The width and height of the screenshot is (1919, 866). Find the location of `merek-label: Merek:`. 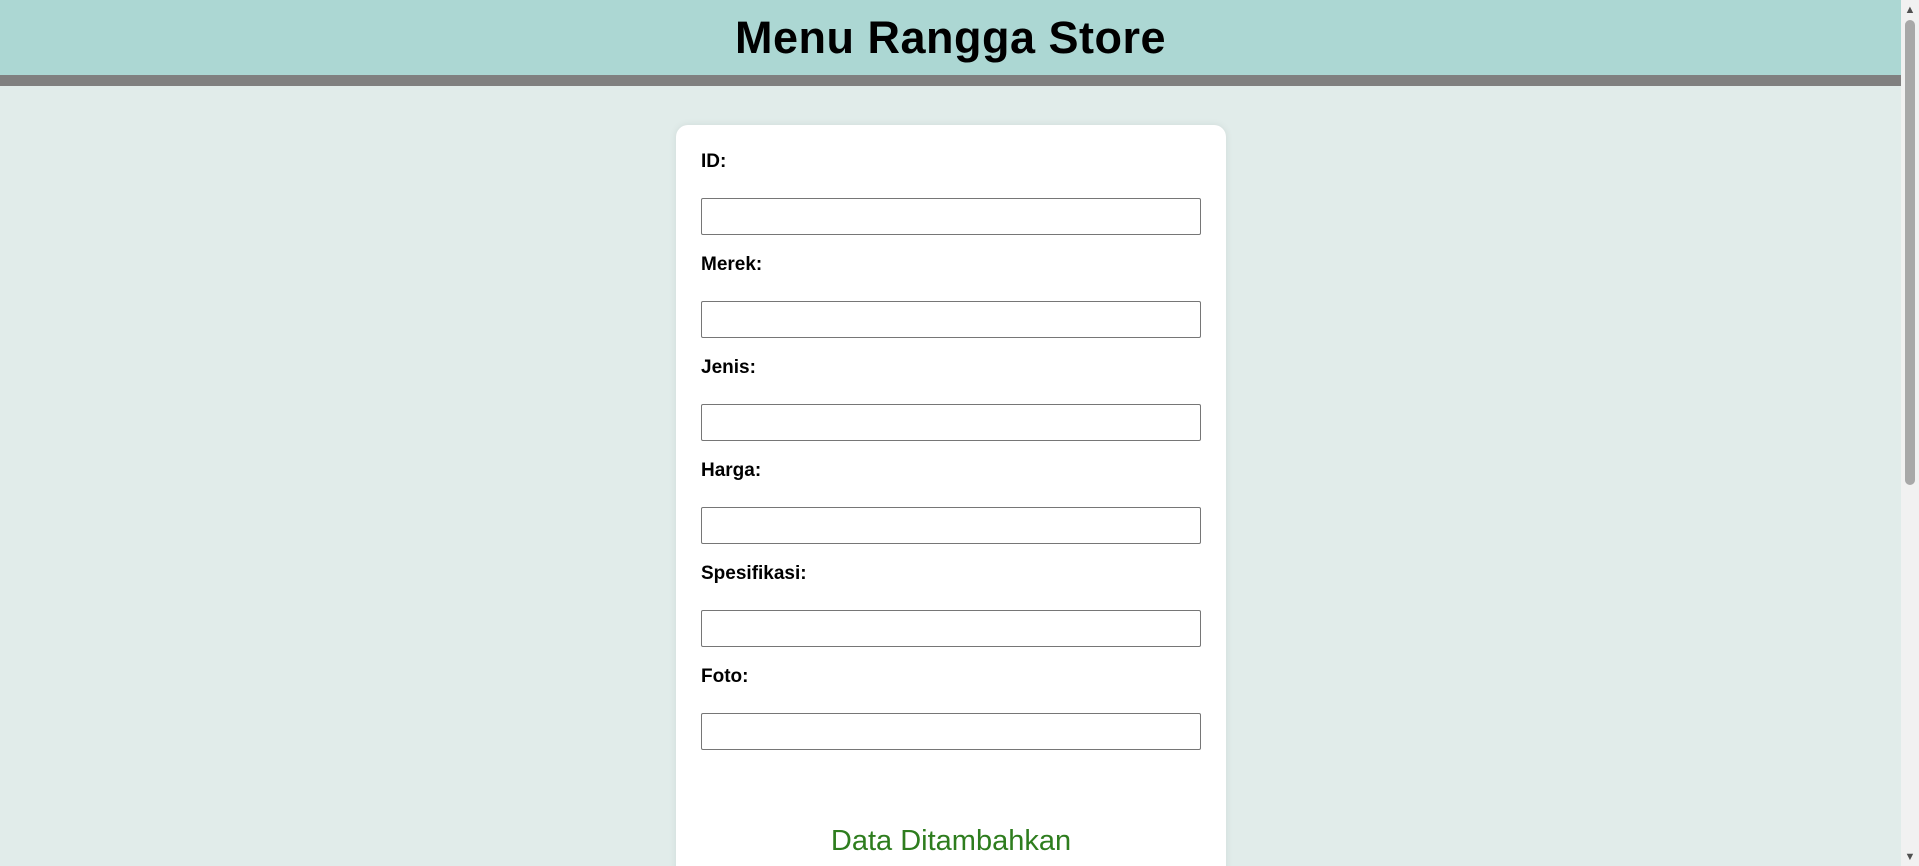

merek-label: Merek: is located at coordinates (732, 264).